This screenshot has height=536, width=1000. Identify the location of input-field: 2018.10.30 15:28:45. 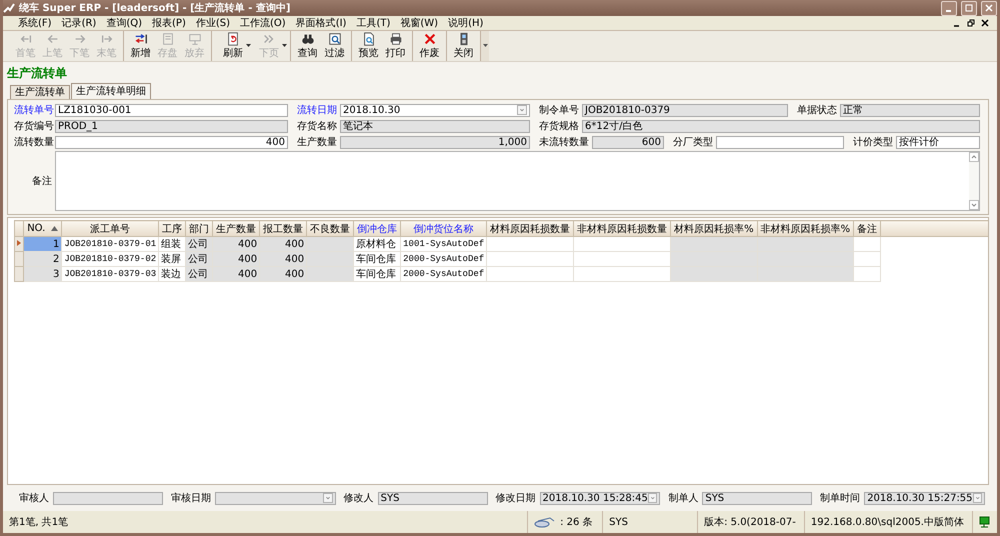
(600, 498).